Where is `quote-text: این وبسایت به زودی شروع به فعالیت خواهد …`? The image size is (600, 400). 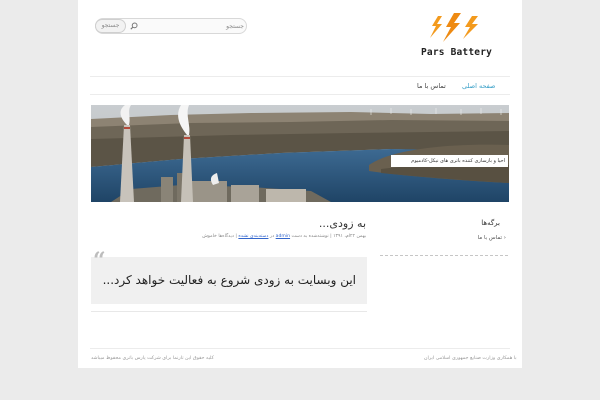 quote-text: این وبسایت به زودی شروع به فعالیت خواهد … is located at coordinates (229, 280).